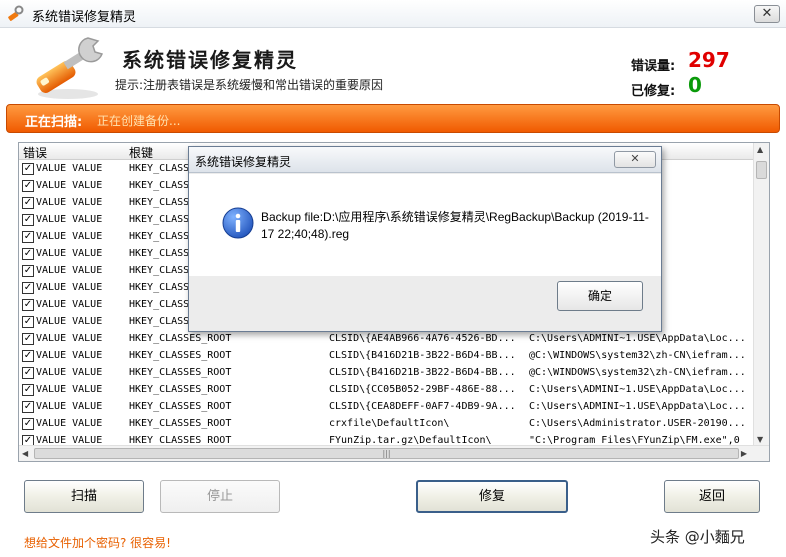 Image resolution: width=786 pixels, height=557 pixels. Describe the element at coordinates (238, 223) in the screenshot. I see `info-icon` at that location.